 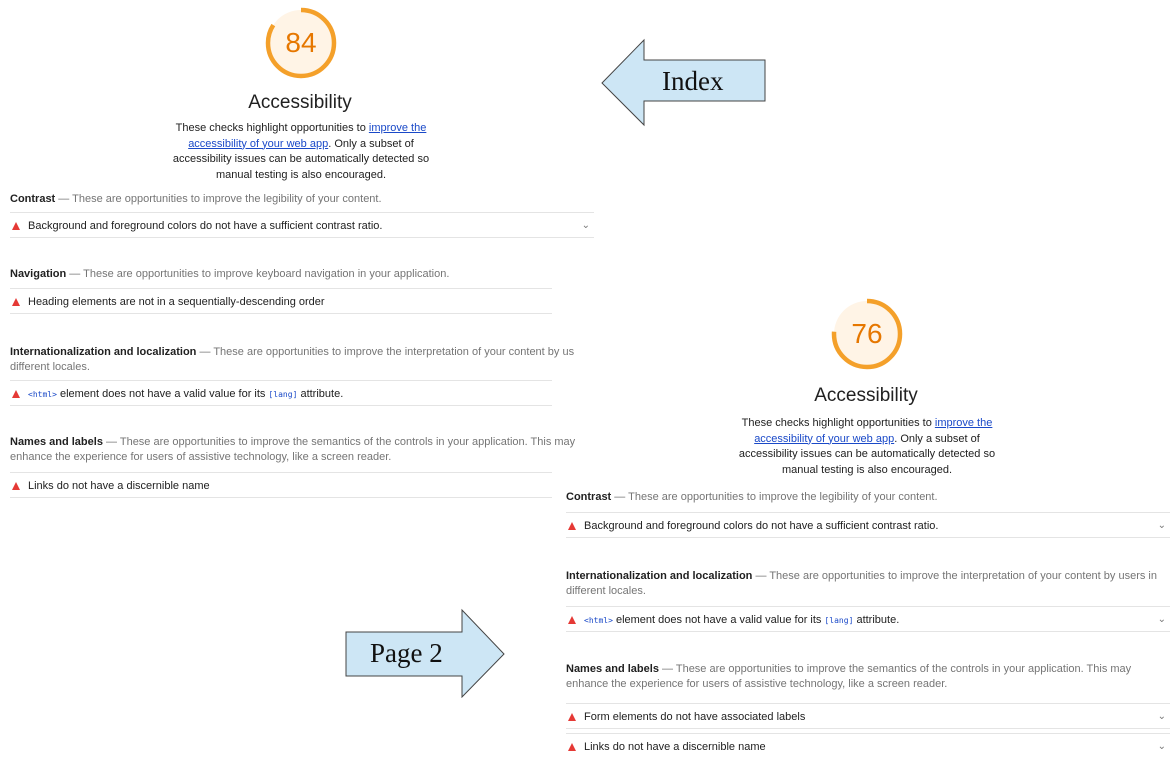 I want to click on score-gauge: 76, so click(x=867, y=334).